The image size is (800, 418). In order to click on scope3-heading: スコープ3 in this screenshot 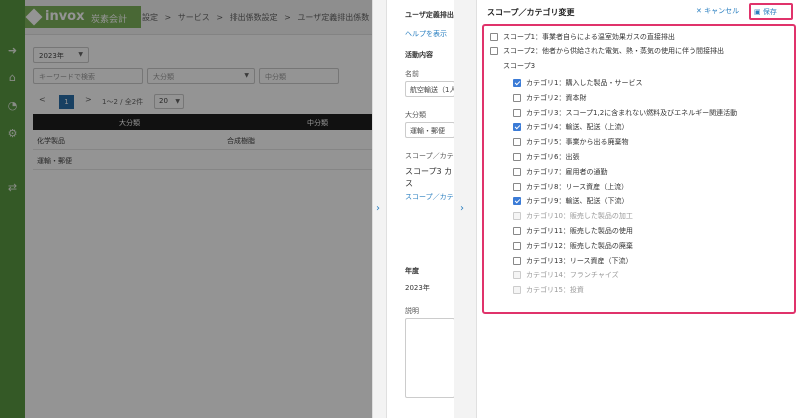, I will do `click(519, 66)`.